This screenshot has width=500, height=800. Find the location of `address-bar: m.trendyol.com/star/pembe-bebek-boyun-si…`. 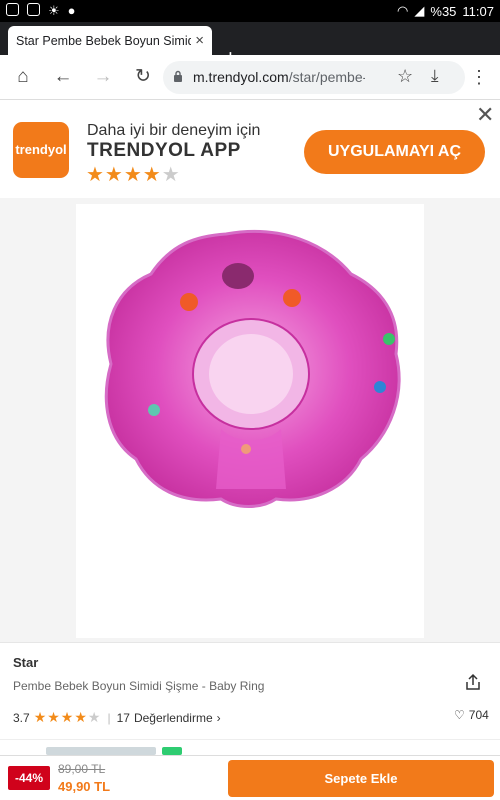

address-bar: m.trendyol.com/star/pembe-bebek-boyun-si… is located at coordinates (314, 77).